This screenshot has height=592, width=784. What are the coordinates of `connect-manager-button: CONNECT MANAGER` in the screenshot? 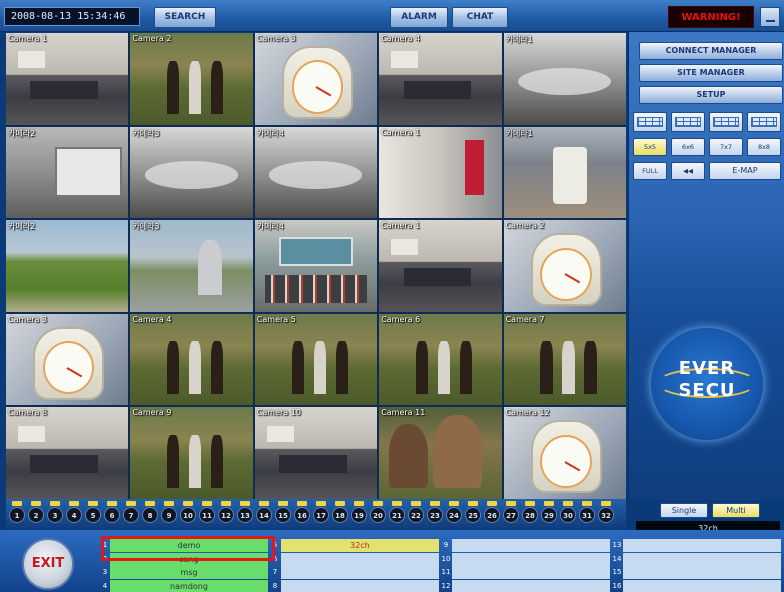 It's located at (711, 51).